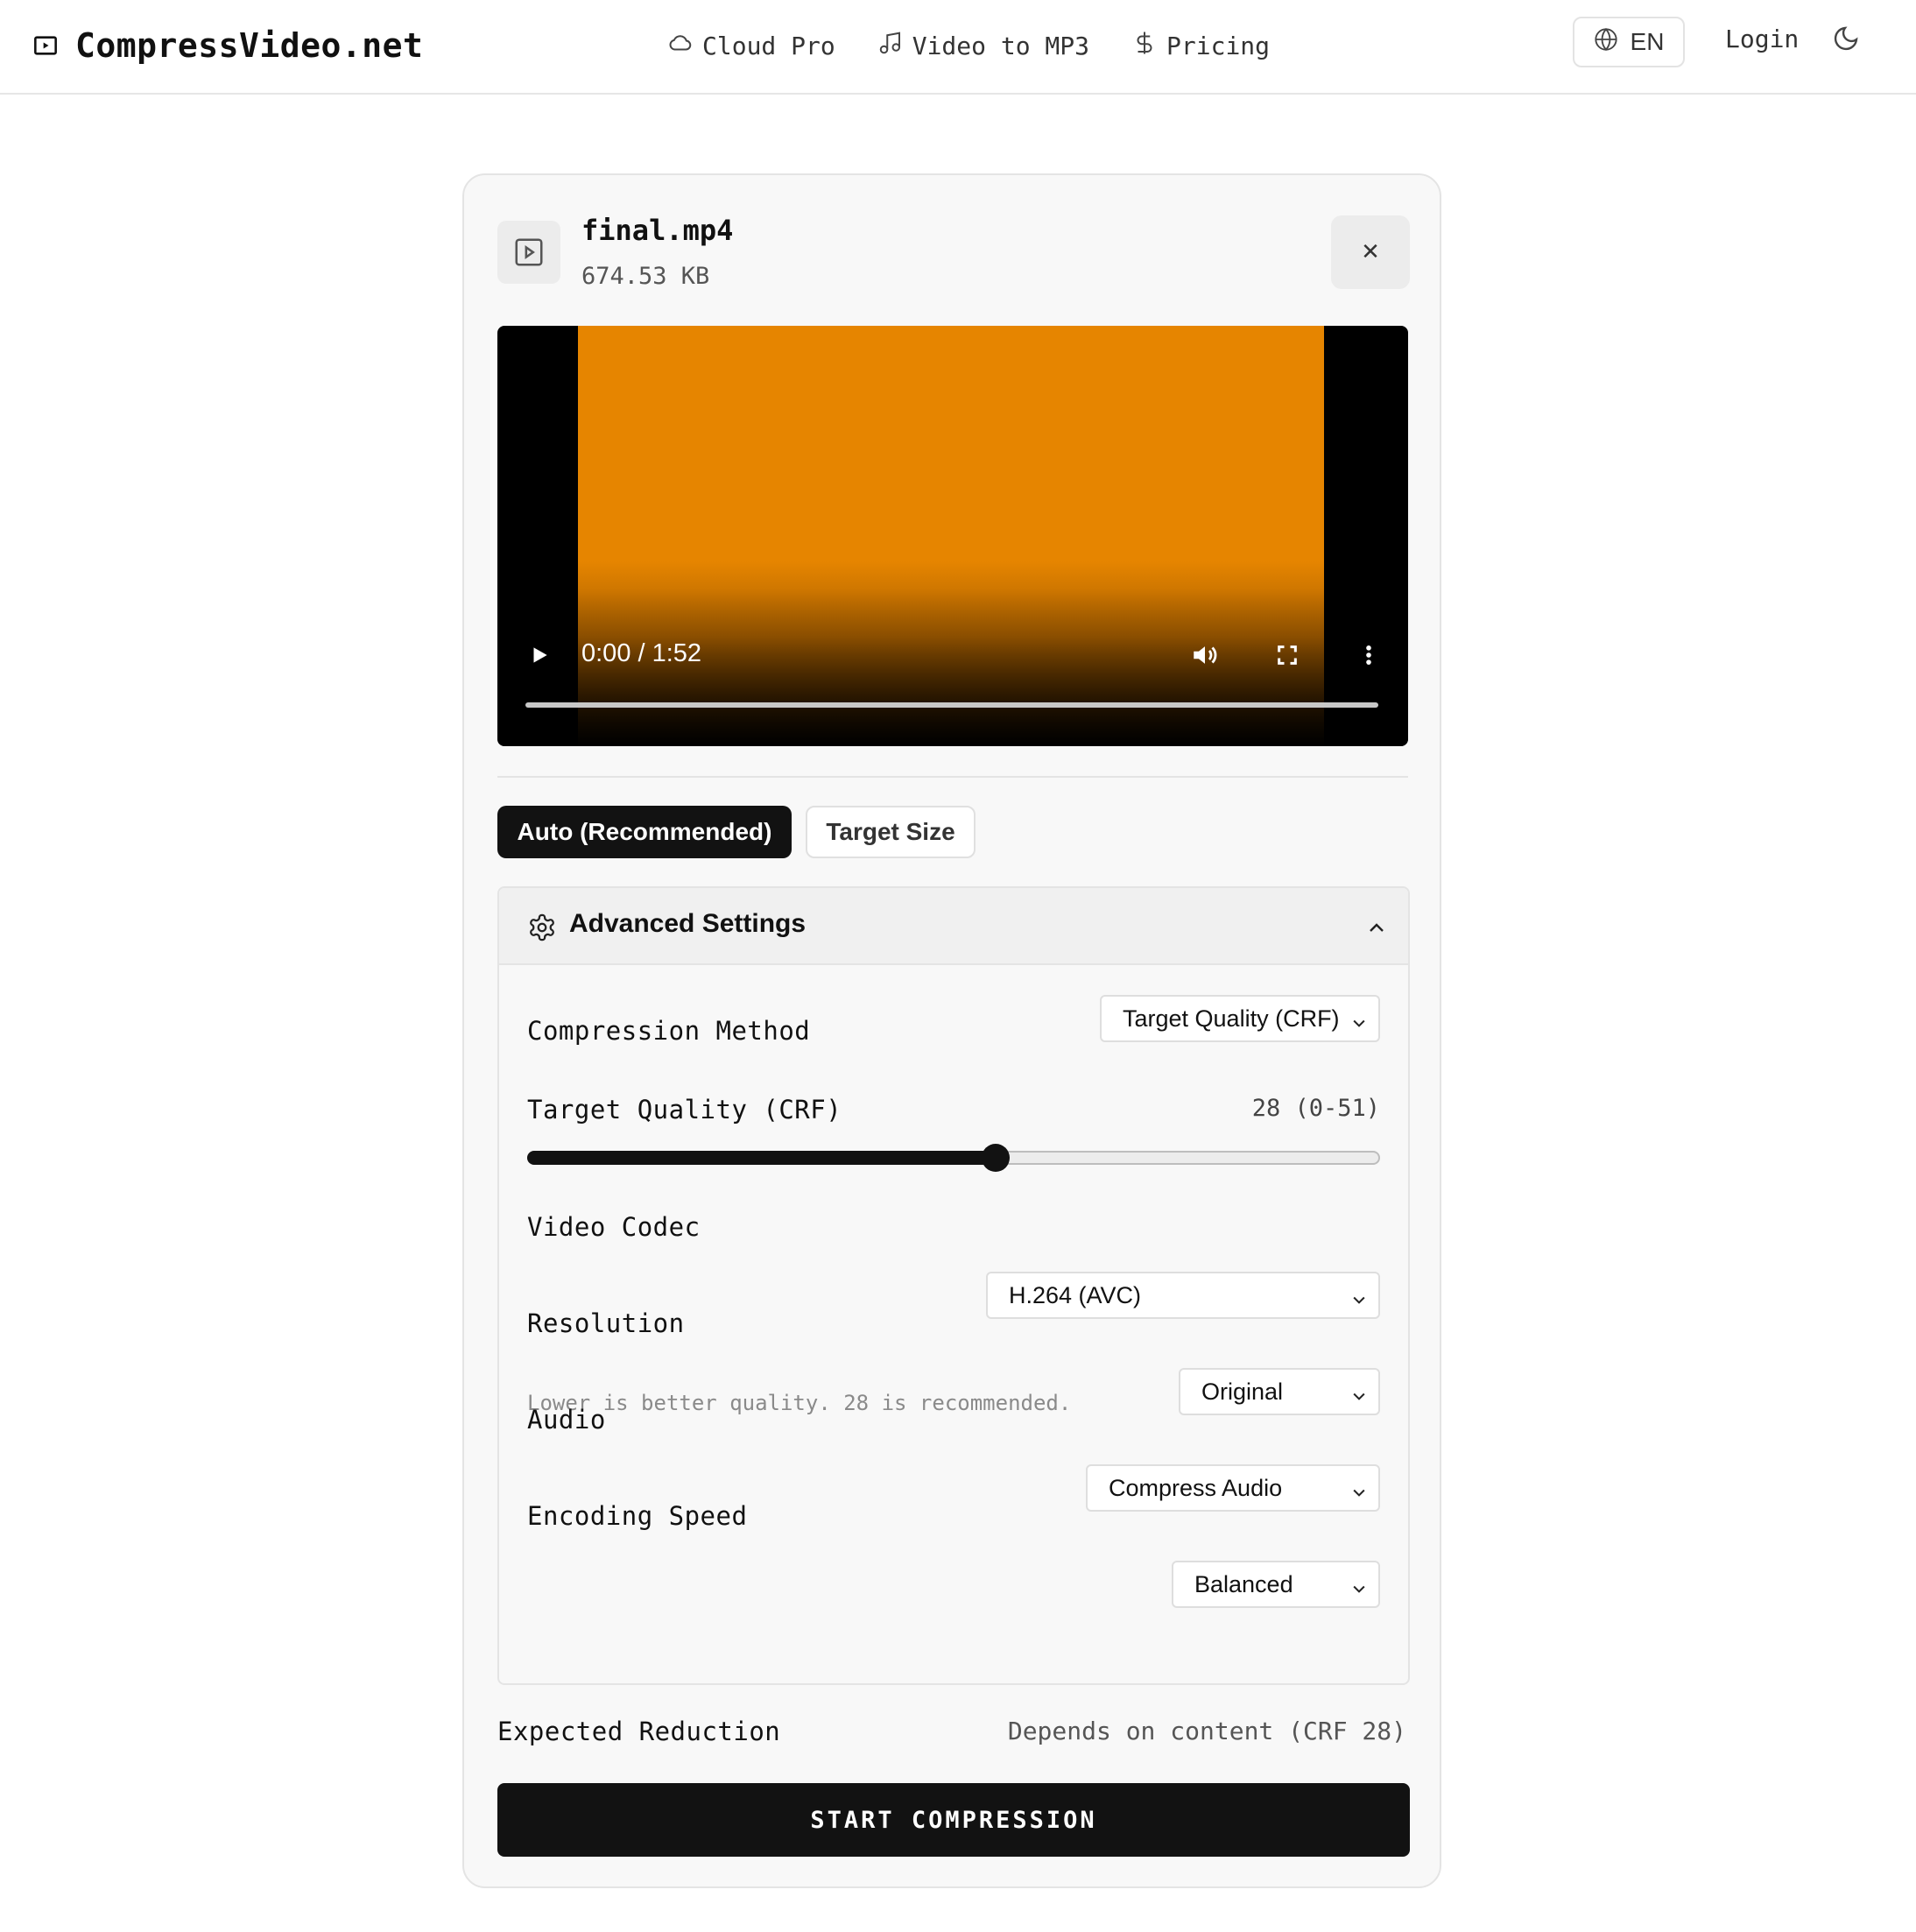 This screenshot has height=1932, width=1916. What do you see at coordinates (637, 1516) in the screenshot?
I see `encoding-speed-label: Encoding Speed` at bounding box center [637, 1516].